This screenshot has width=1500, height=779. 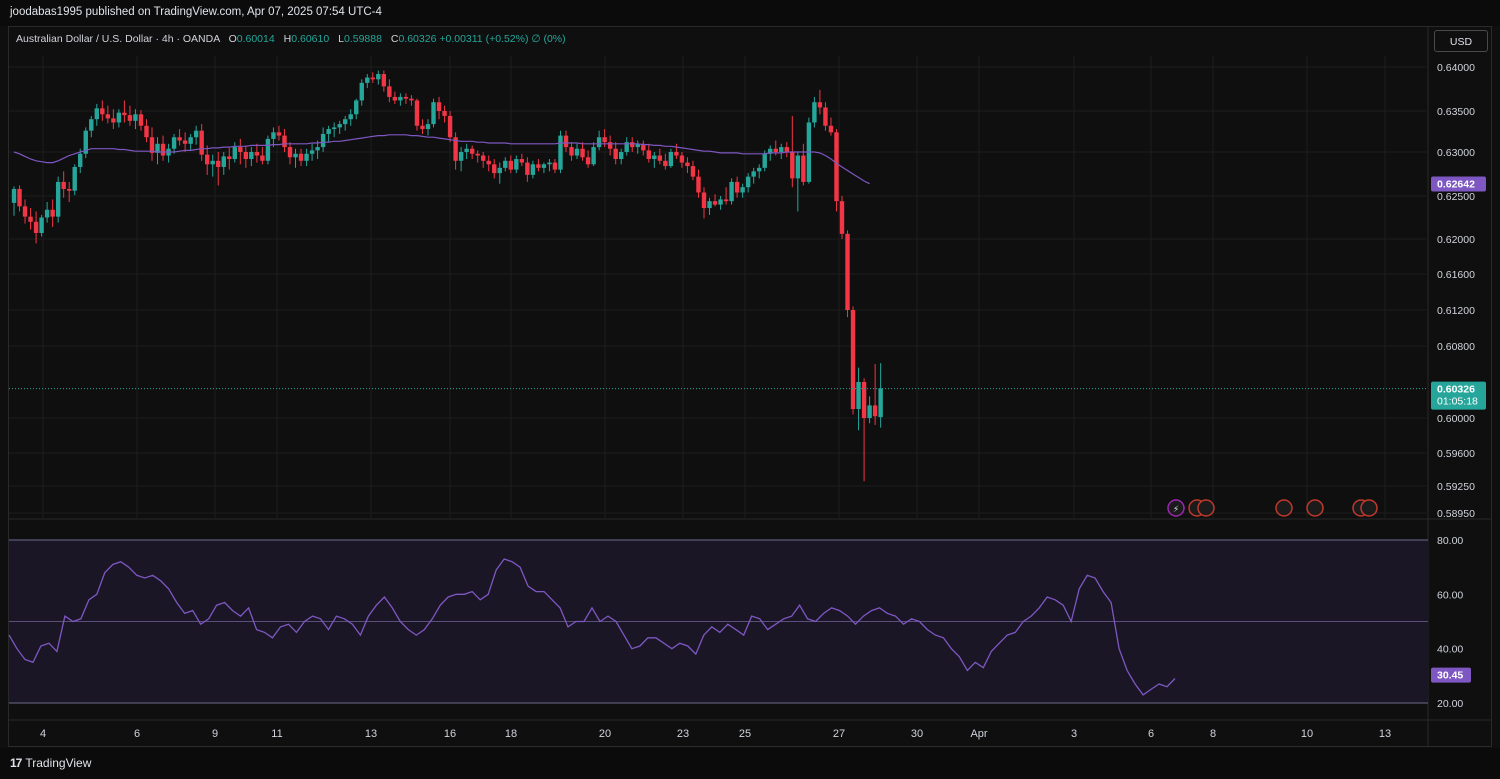 What do you see at coordinates (548, 39) in the screenshot?
I see `extra-value: ∅ (0%)` at bounding box center [548, 39].